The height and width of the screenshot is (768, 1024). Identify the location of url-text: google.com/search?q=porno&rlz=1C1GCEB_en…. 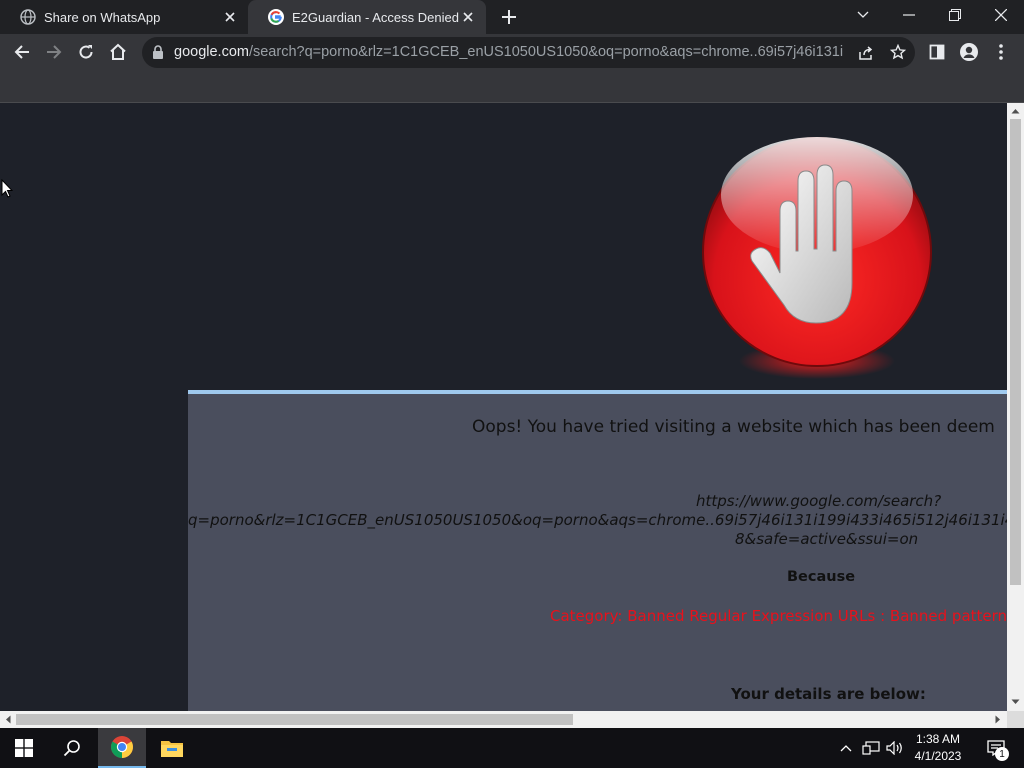
(509, 52).